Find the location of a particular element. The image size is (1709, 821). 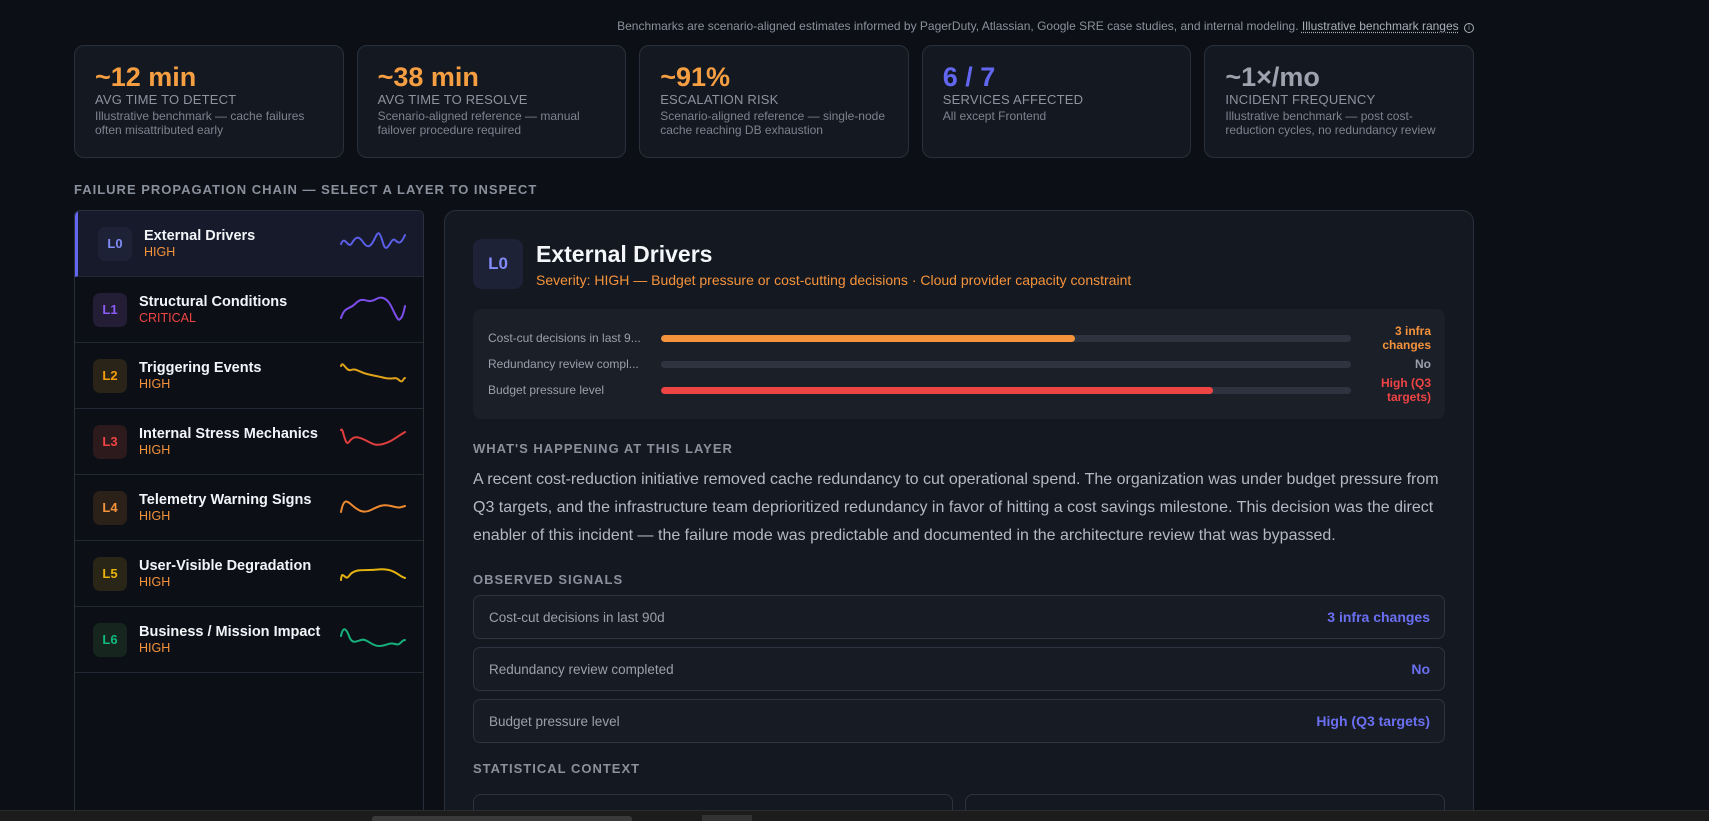

signal-label: Cost-cut decisions in last 90d is located at coordinates (577, 617).